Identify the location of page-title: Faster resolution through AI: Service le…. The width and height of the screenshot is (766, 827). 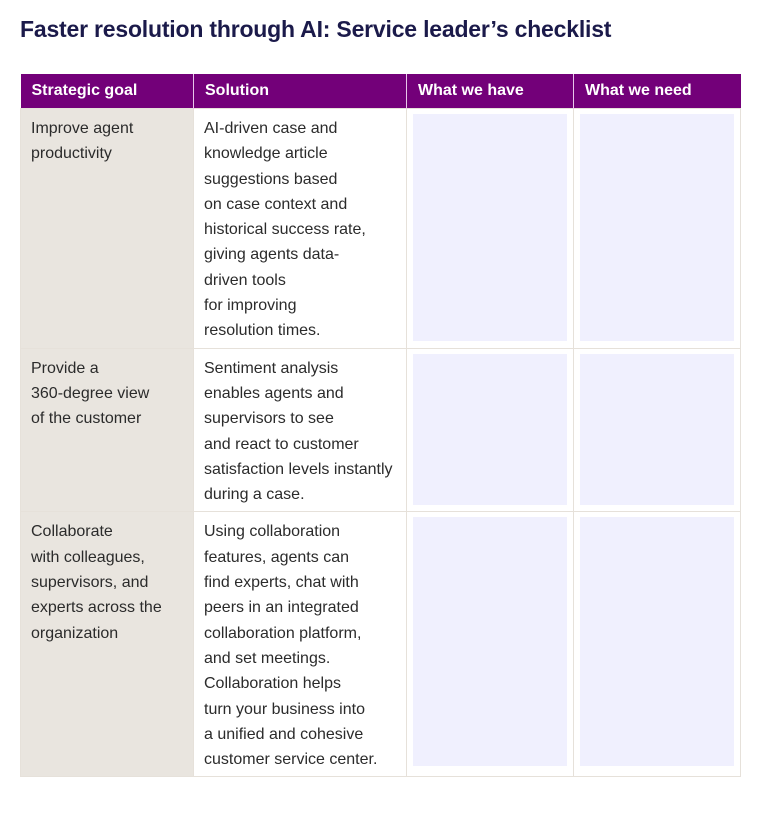
(316, 29).